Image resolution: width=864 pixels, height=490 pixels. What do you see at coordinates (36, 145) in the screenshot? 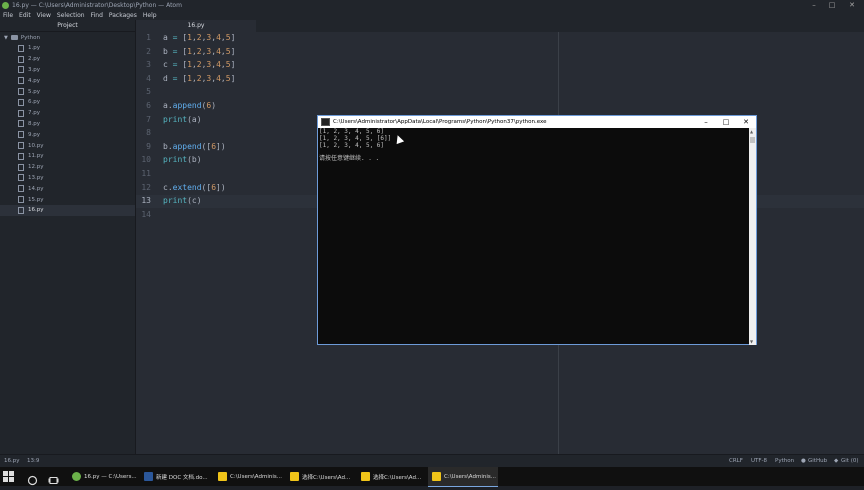
I see `file-label: 10.py` at bounding box center [36, 145].